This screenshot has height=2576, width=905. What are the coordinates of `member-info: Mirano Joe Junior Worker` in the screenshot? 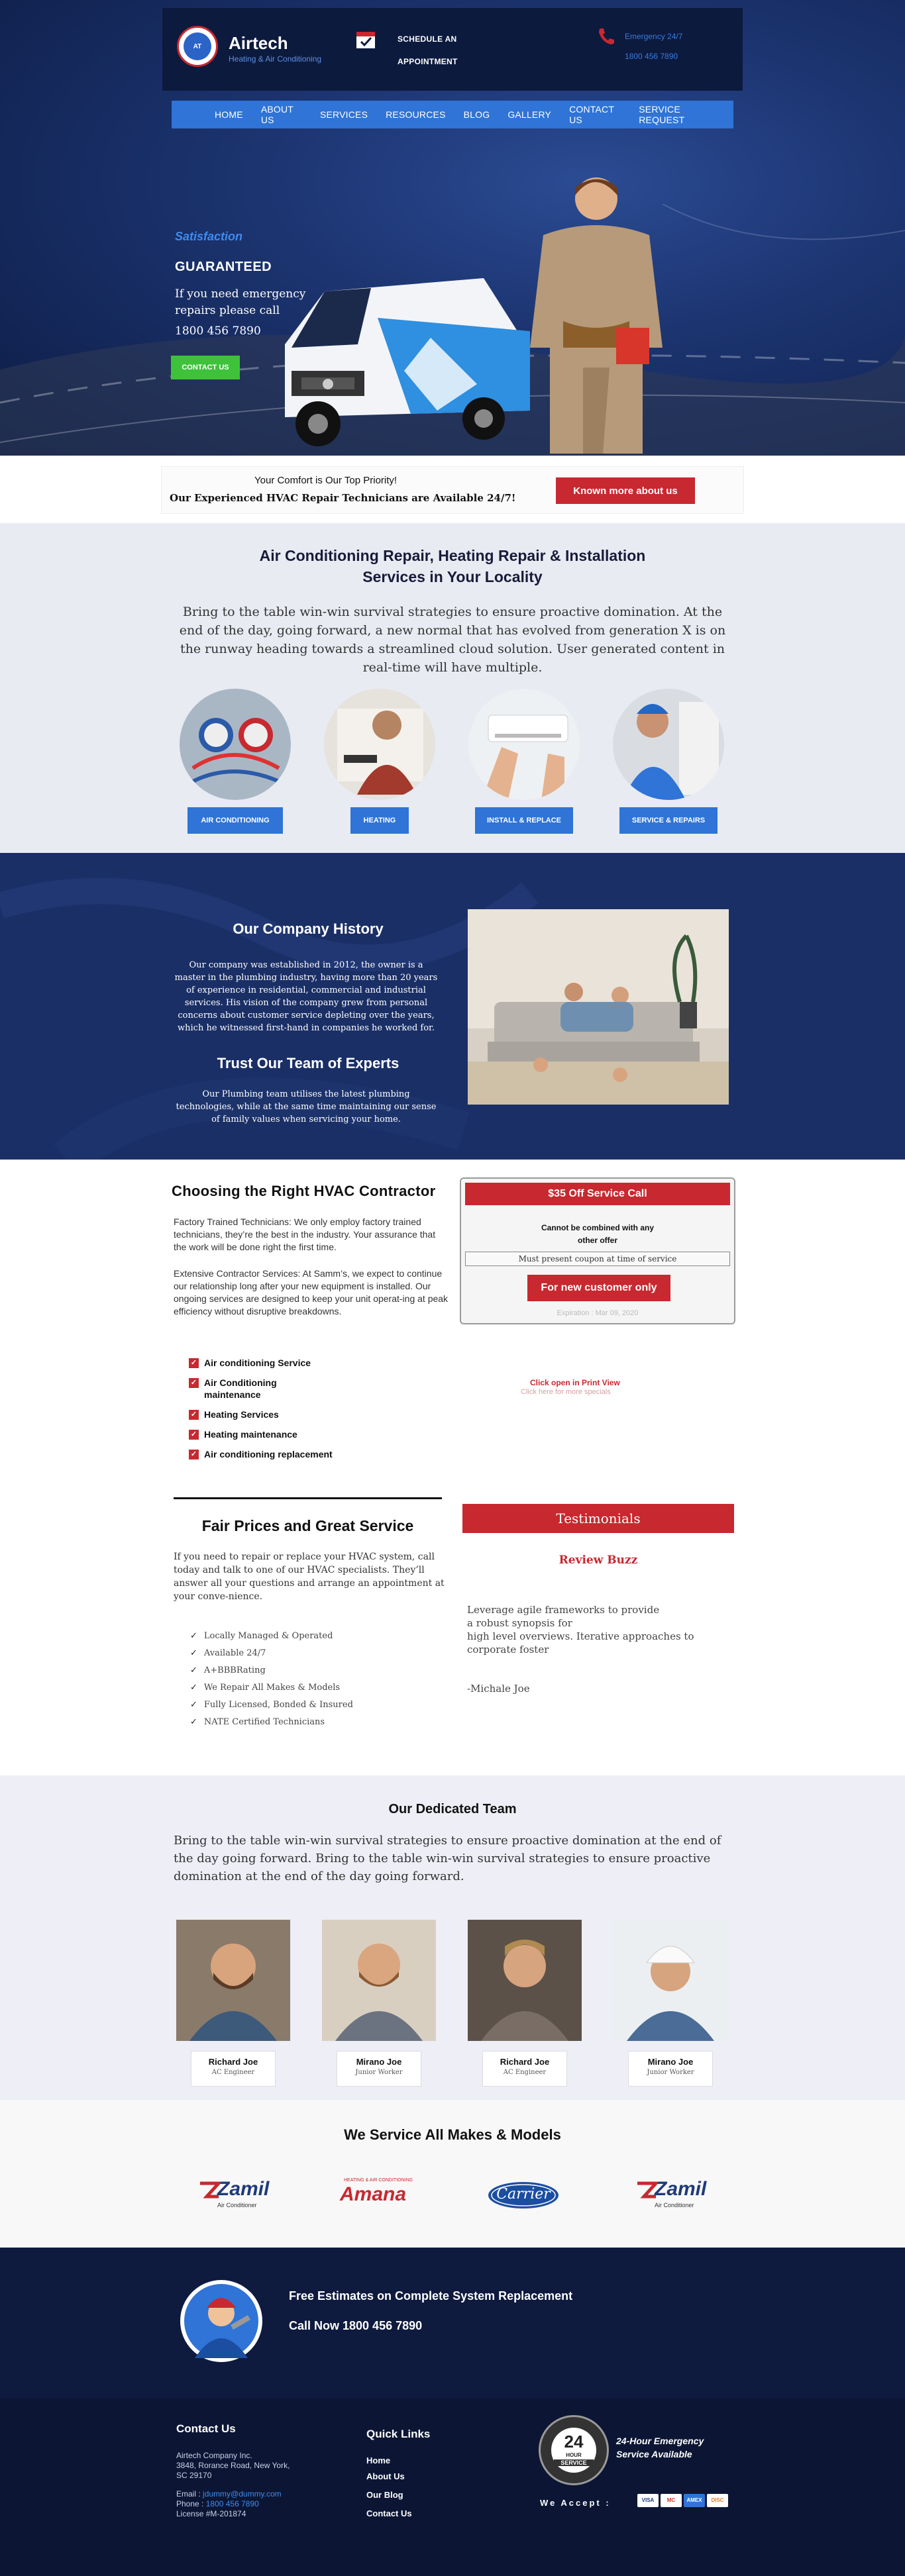 It's located at (670, 2069).